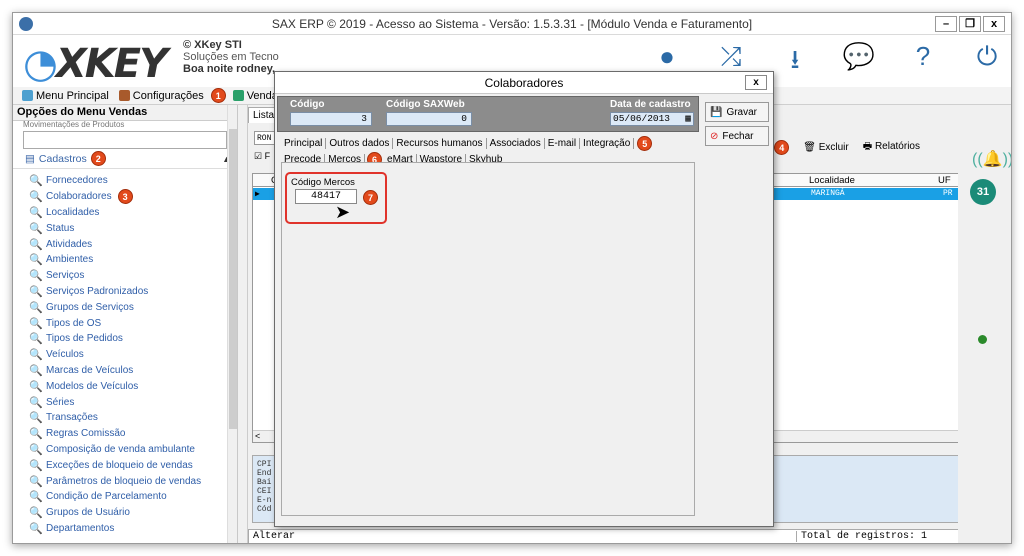 This screenshot has width=1024, height=556. What do you see at coordinates (106, 497) in the screenshot?
I see `sidebar-item-label: Condição de Parcelamento` at bounding box center [106, 497].